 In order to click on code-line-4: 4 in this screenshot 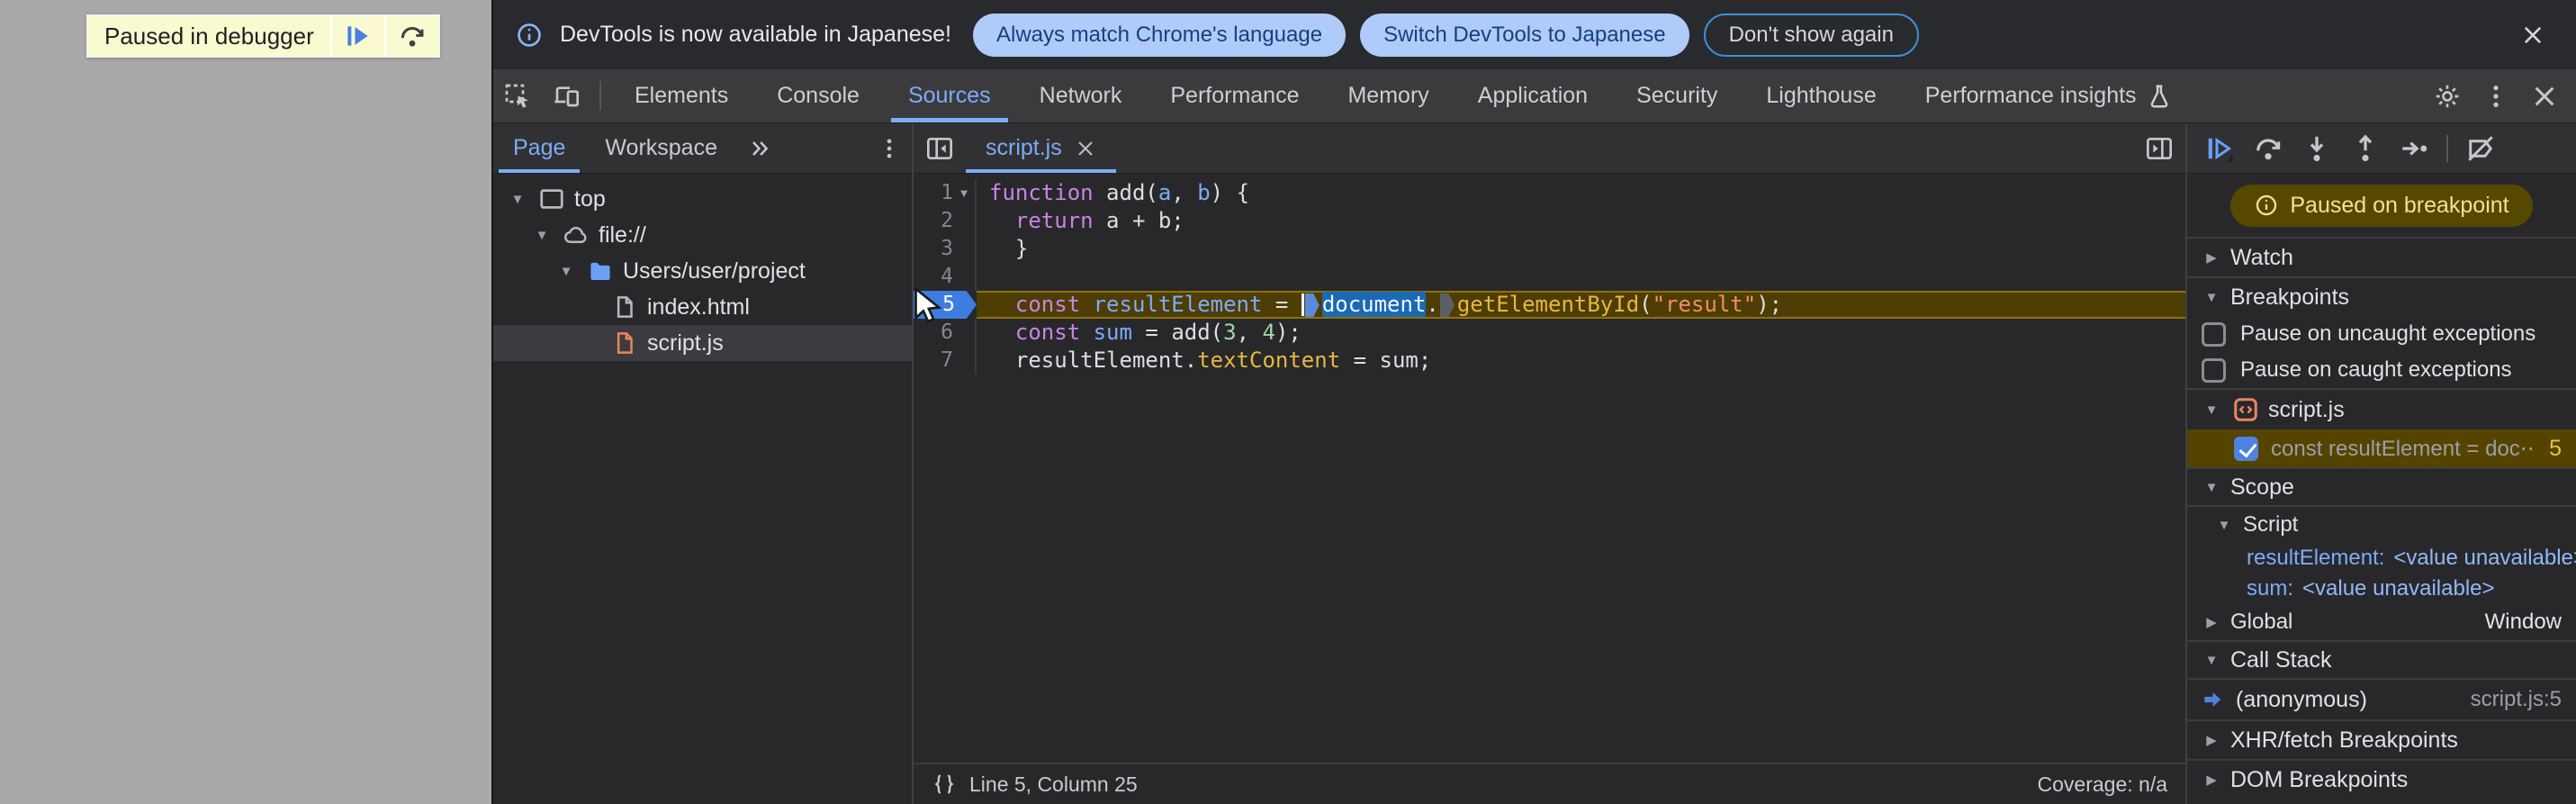, I will do `click(1549, 277)`.